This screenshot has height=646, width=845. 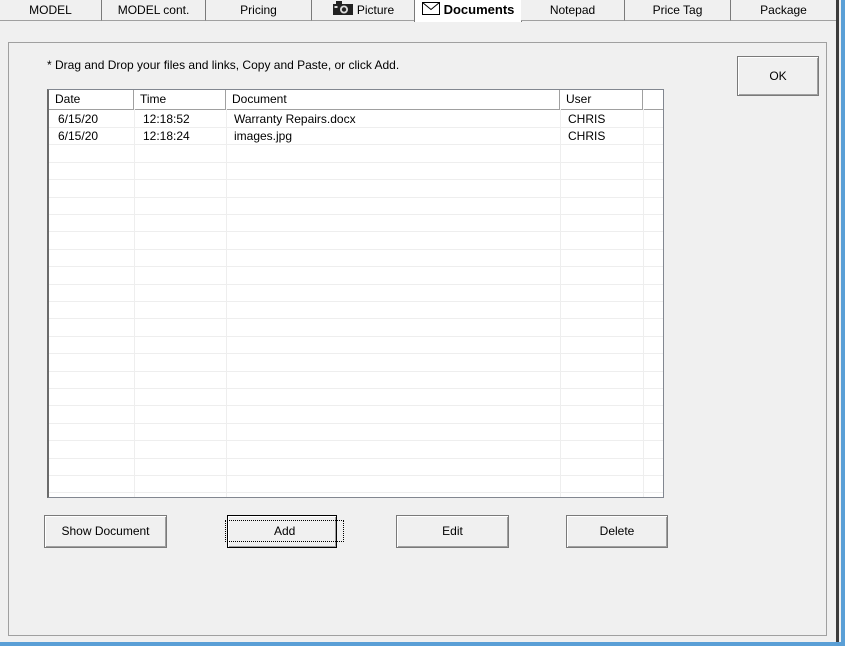 What do you see at coordinates (166, 136) in the screenshot?
I see `row-time: 12:18:24` at bounding box center [166, 136].